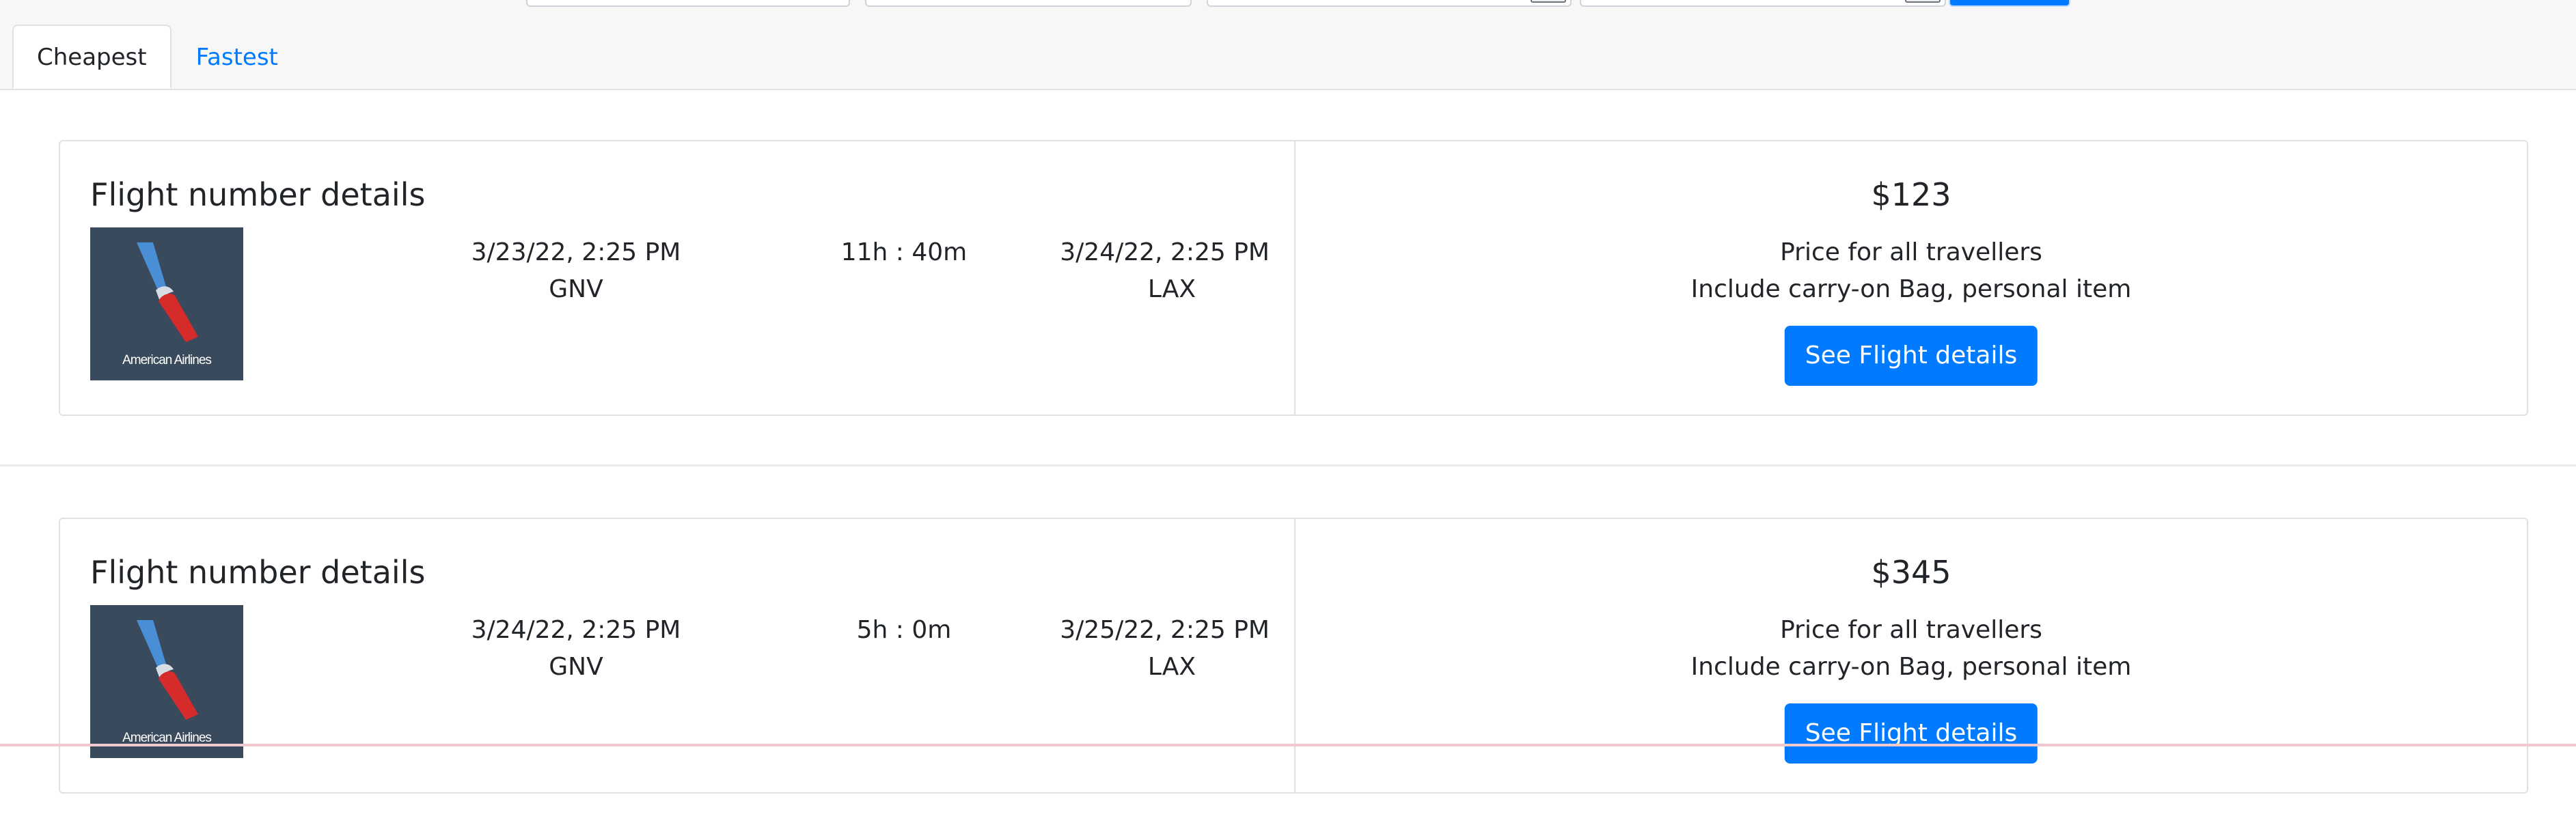 The image size is (2576, 840). Describe the element at coordinates (576, 630) in the screenshot. I see `departure-time: 3/24/22, 2:25 PM` at that location.